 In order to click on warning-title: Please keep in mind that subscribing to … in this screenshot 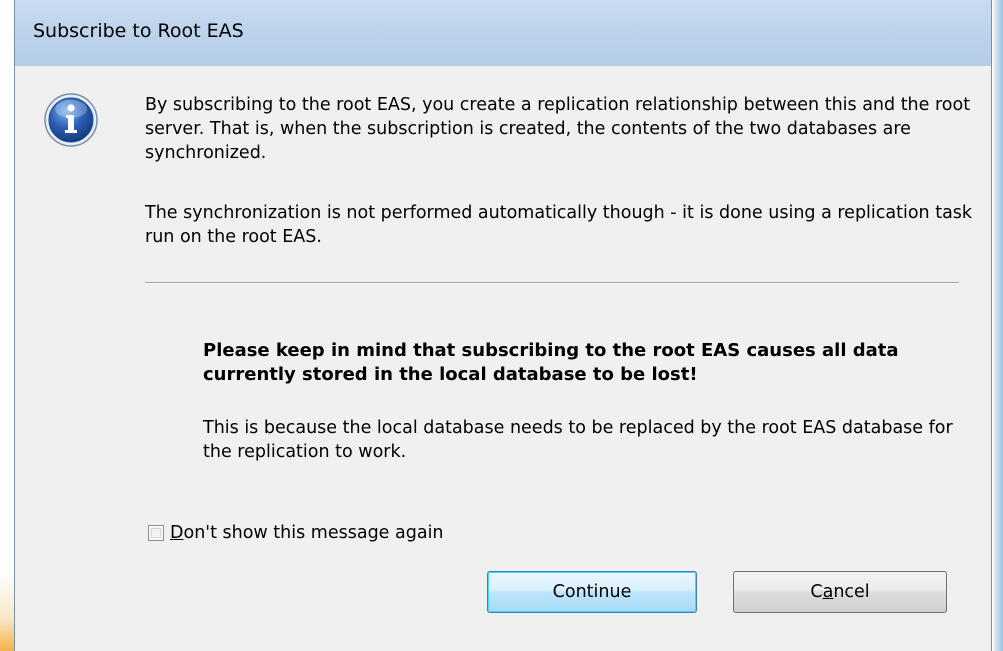, I will do `click(551, 362)`.